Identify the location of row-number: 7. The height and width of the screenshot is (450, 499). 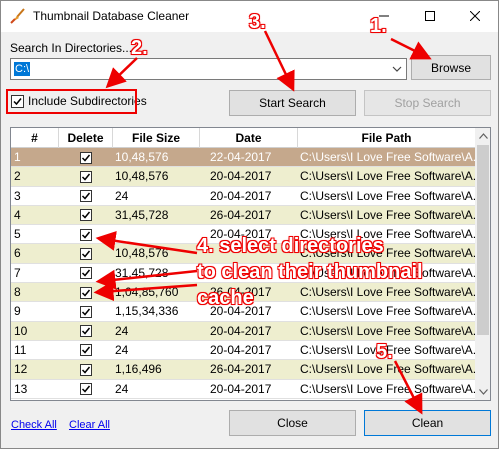
(17, 272).